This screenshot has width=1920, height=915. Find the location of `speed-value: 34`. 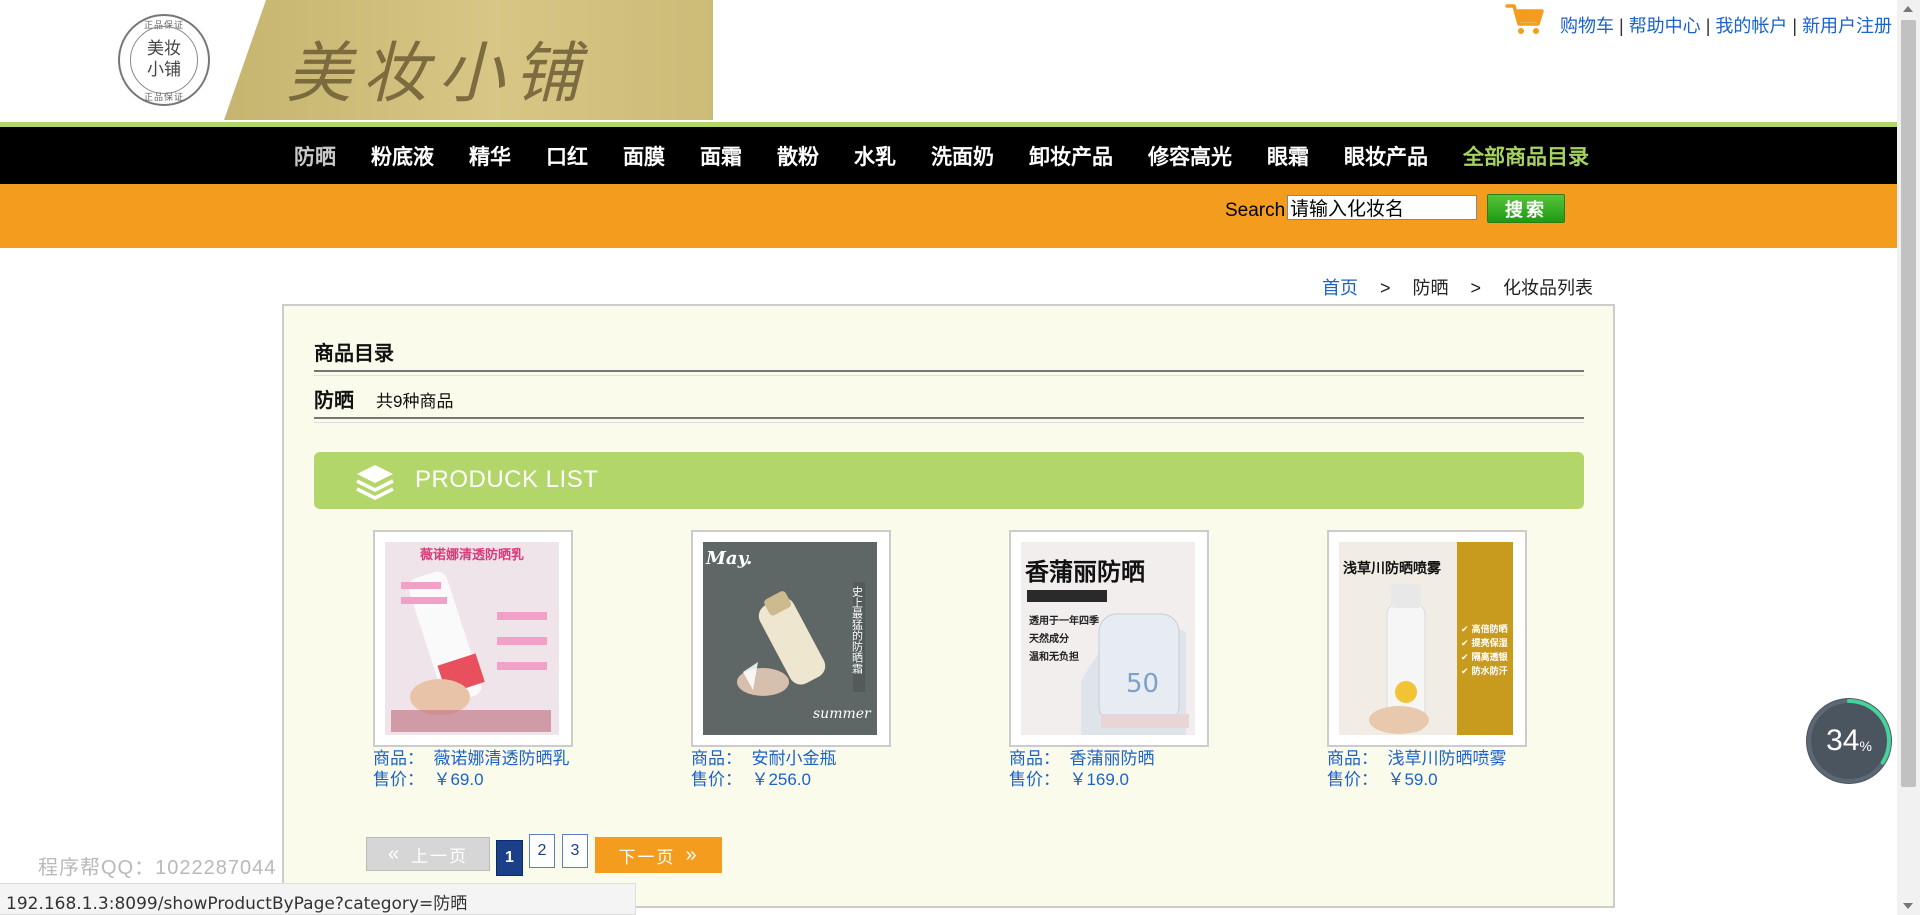

speed-value: 34 is located at coordinates (1843, 740).